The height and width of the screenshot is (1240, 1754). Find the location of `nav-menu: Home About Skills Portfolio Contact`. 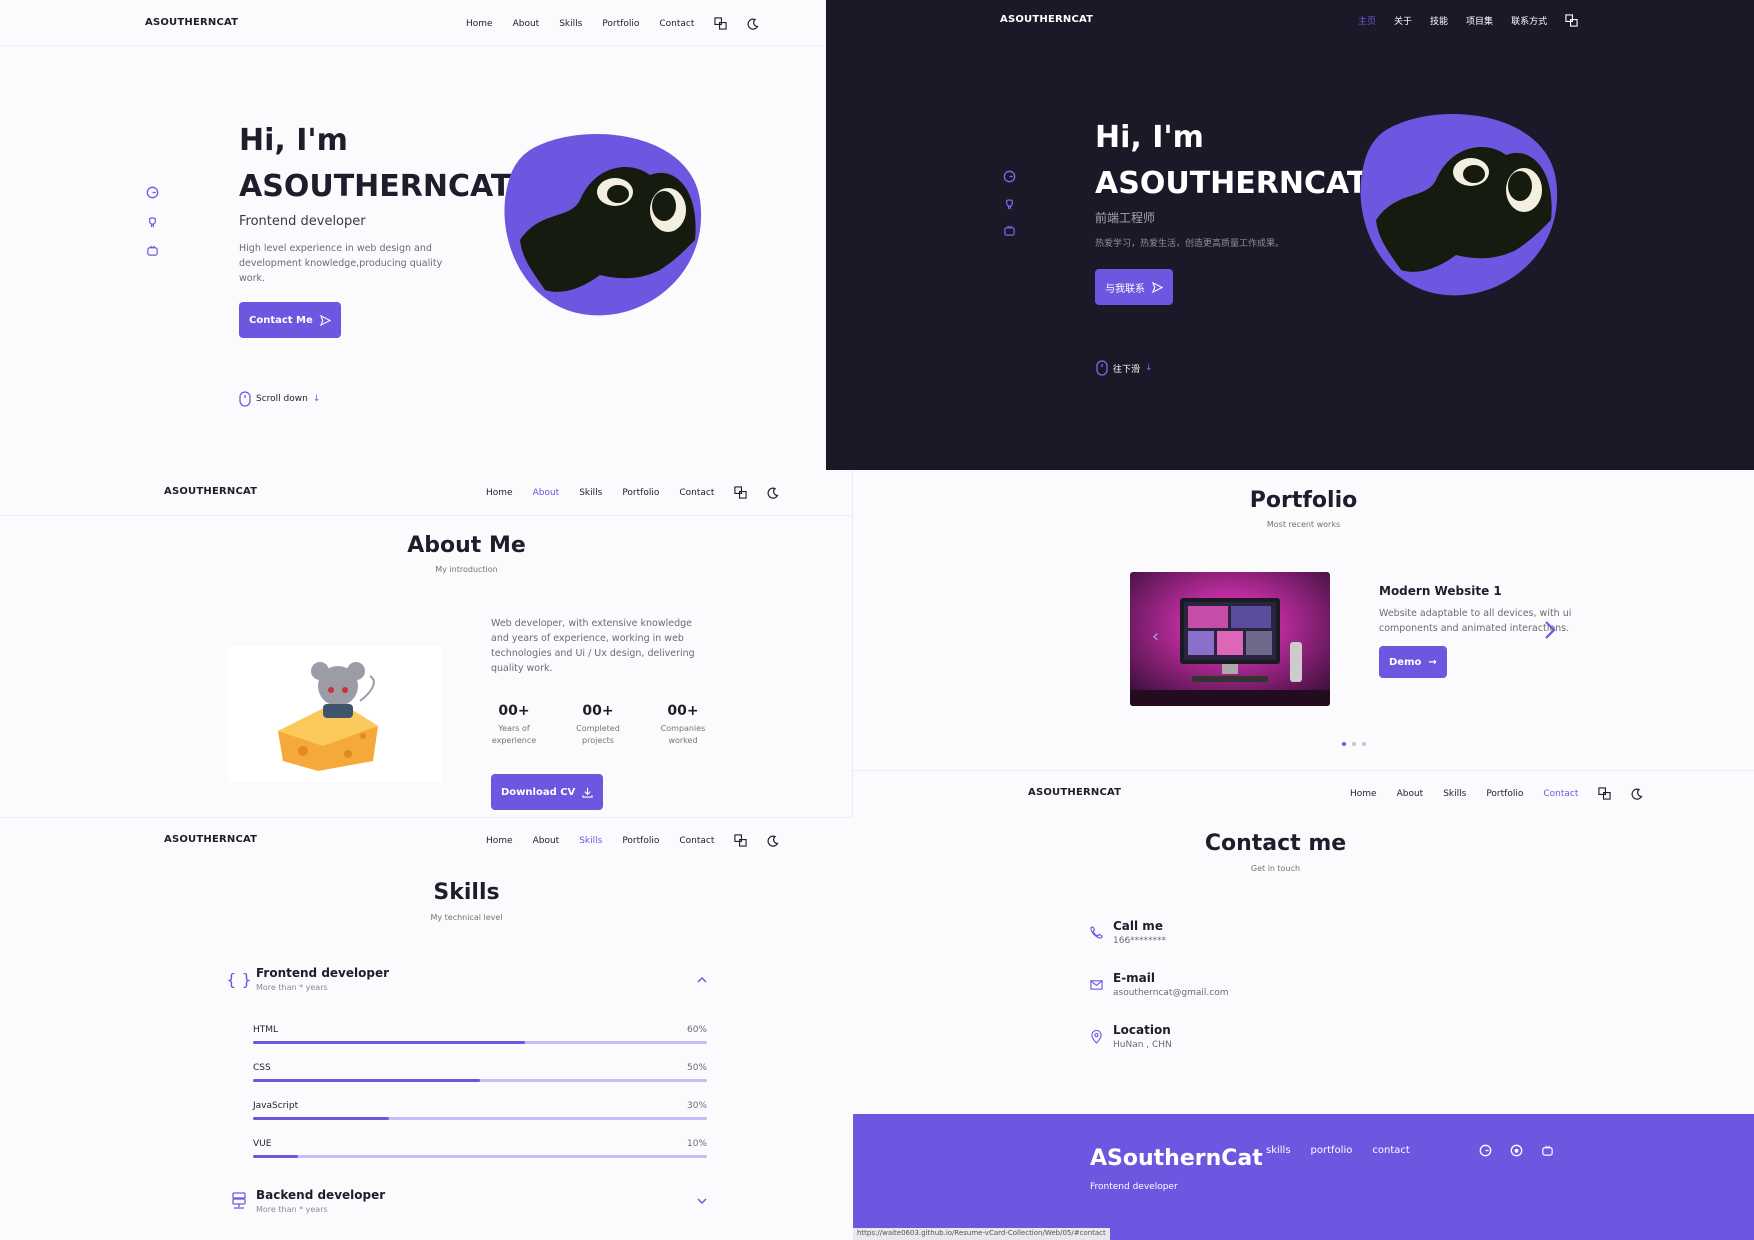

nav-menu: Home About Skills Portfolio Contact is located at coordinates (1496, 793).